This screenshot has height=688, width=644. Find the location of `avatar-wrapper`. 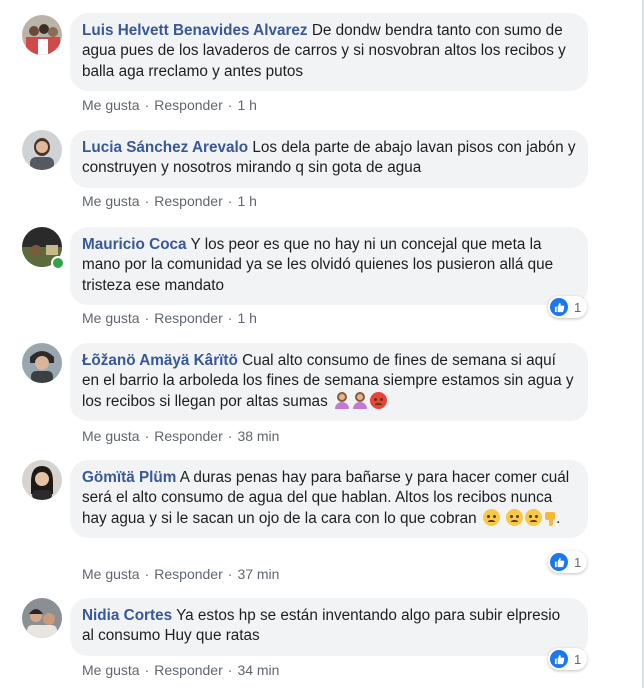

avatar-wrapper is located at coordinates (43, 248).